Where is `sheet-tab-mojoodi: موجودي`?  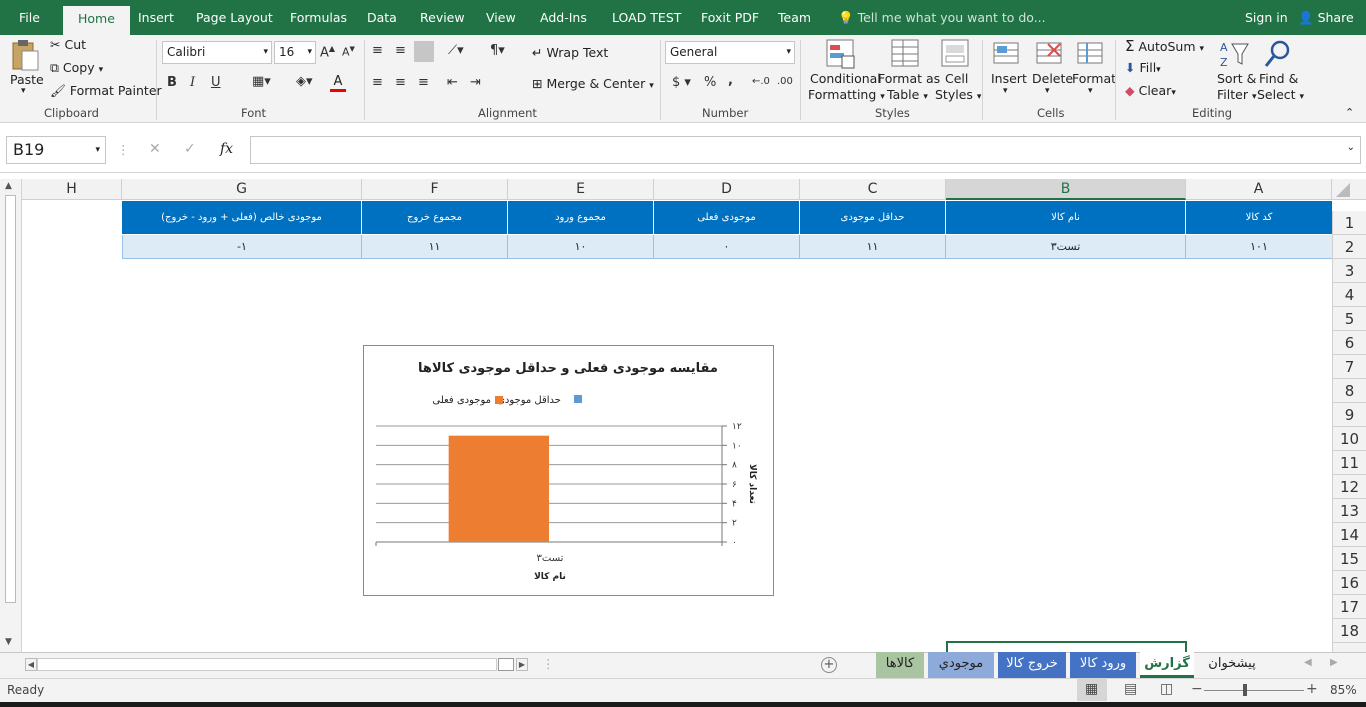 sheet-tab-mojoodi: موجودي is located at coordinates (961, 665).